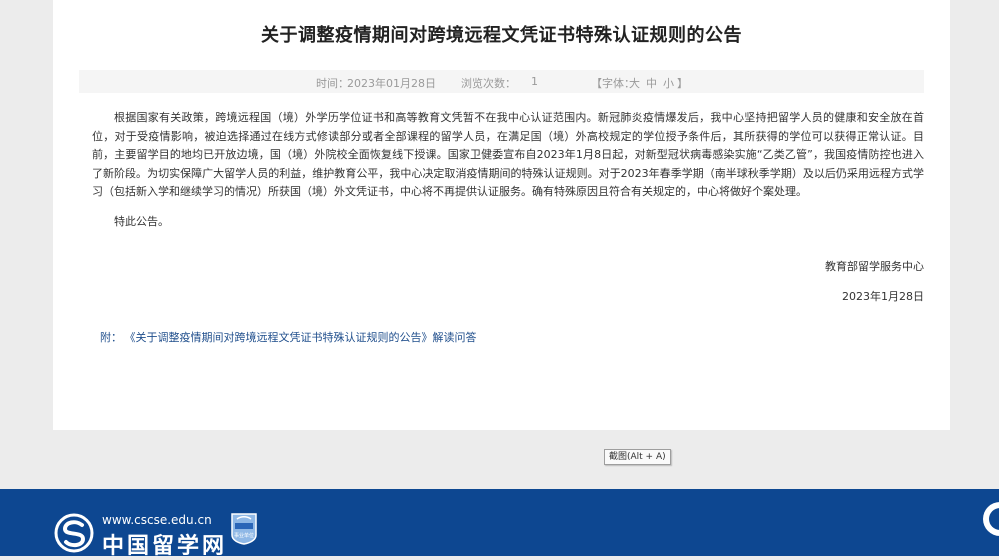  Describe the element at coordinates (244, 528) in the screenshot. I see `public-institution-badge-icon: 事业单位` at that location.